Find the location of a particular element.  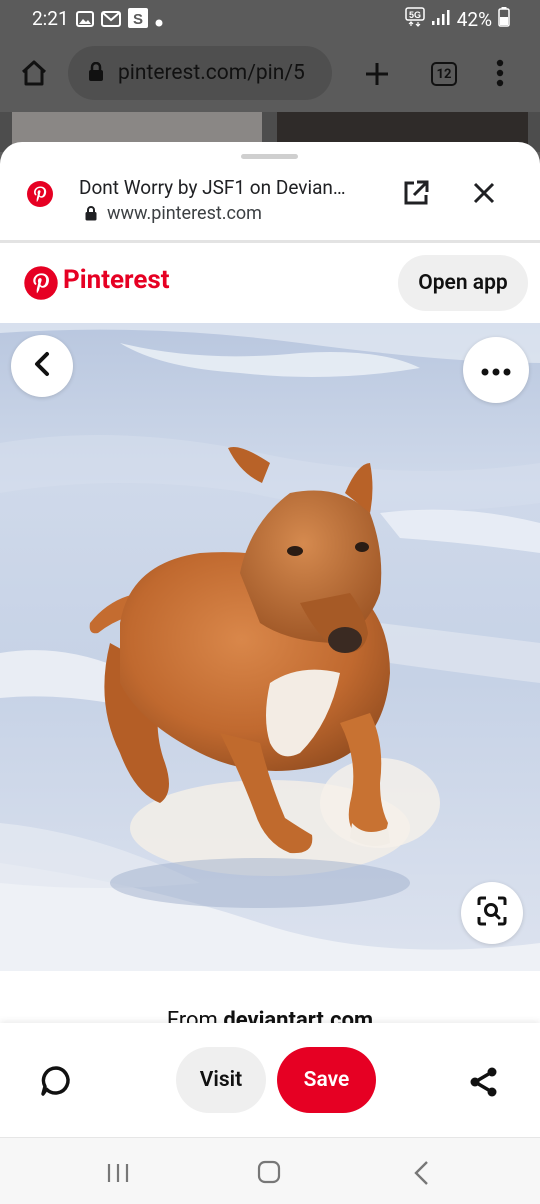

back-nav-icon is located at coordinates (421, 1175).